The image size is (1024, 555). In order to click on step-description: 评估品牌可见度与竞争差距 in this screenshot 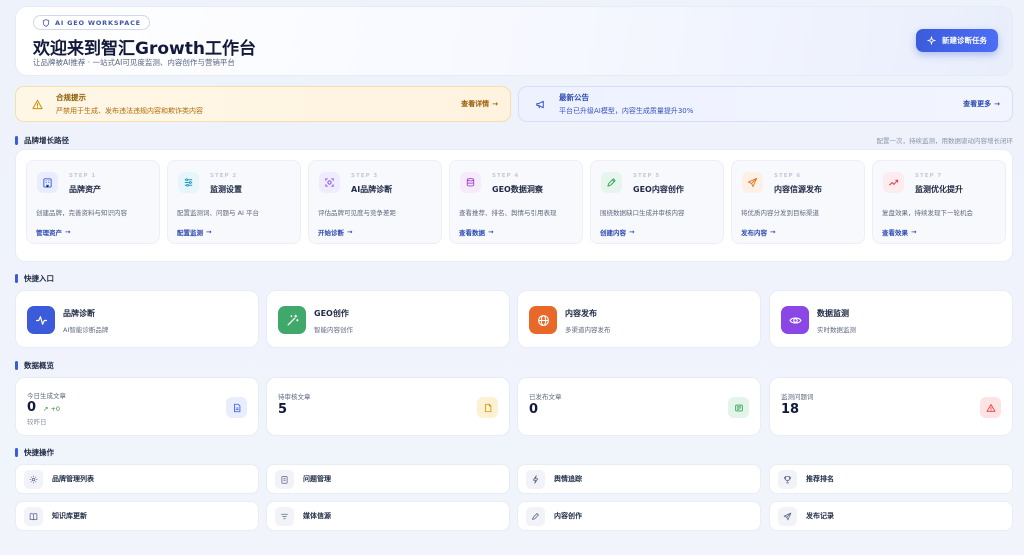, I will do `click(357, 213)`.